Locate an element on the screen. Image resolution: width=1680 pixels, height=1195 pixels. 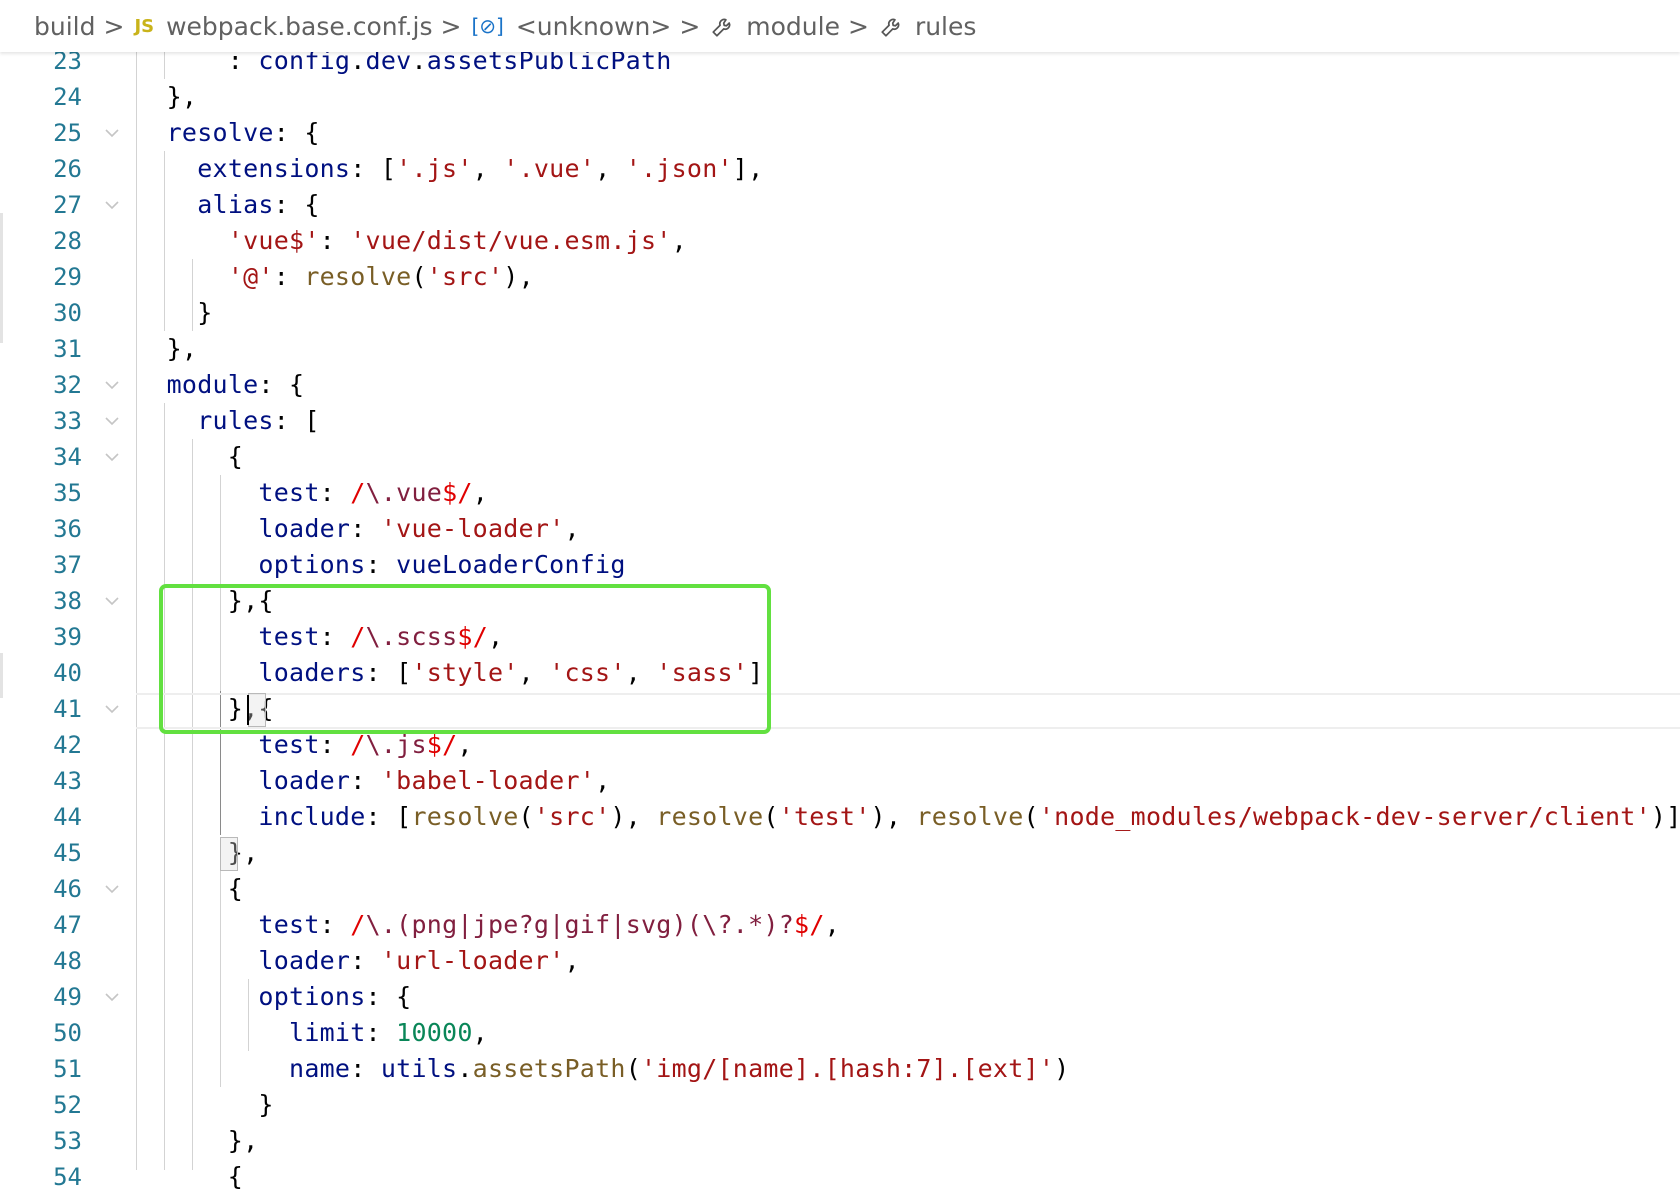
breadcrumb-label: <unknown> is located at coordinates (593, 26).